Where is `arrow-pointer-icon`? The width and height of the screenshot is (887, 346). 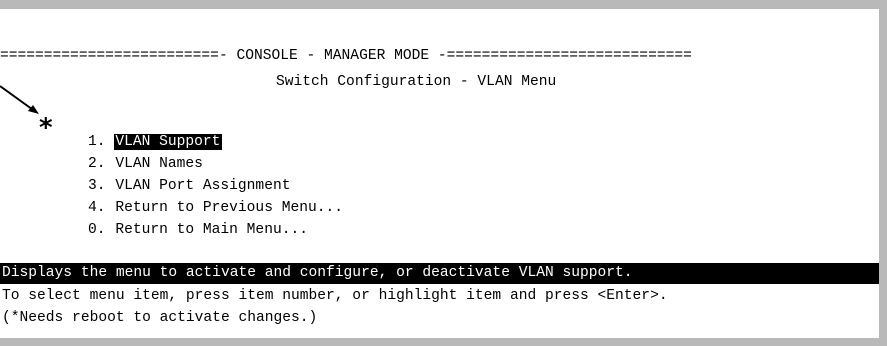
arrow-pointer-icon is located at coordinates (19, 99).